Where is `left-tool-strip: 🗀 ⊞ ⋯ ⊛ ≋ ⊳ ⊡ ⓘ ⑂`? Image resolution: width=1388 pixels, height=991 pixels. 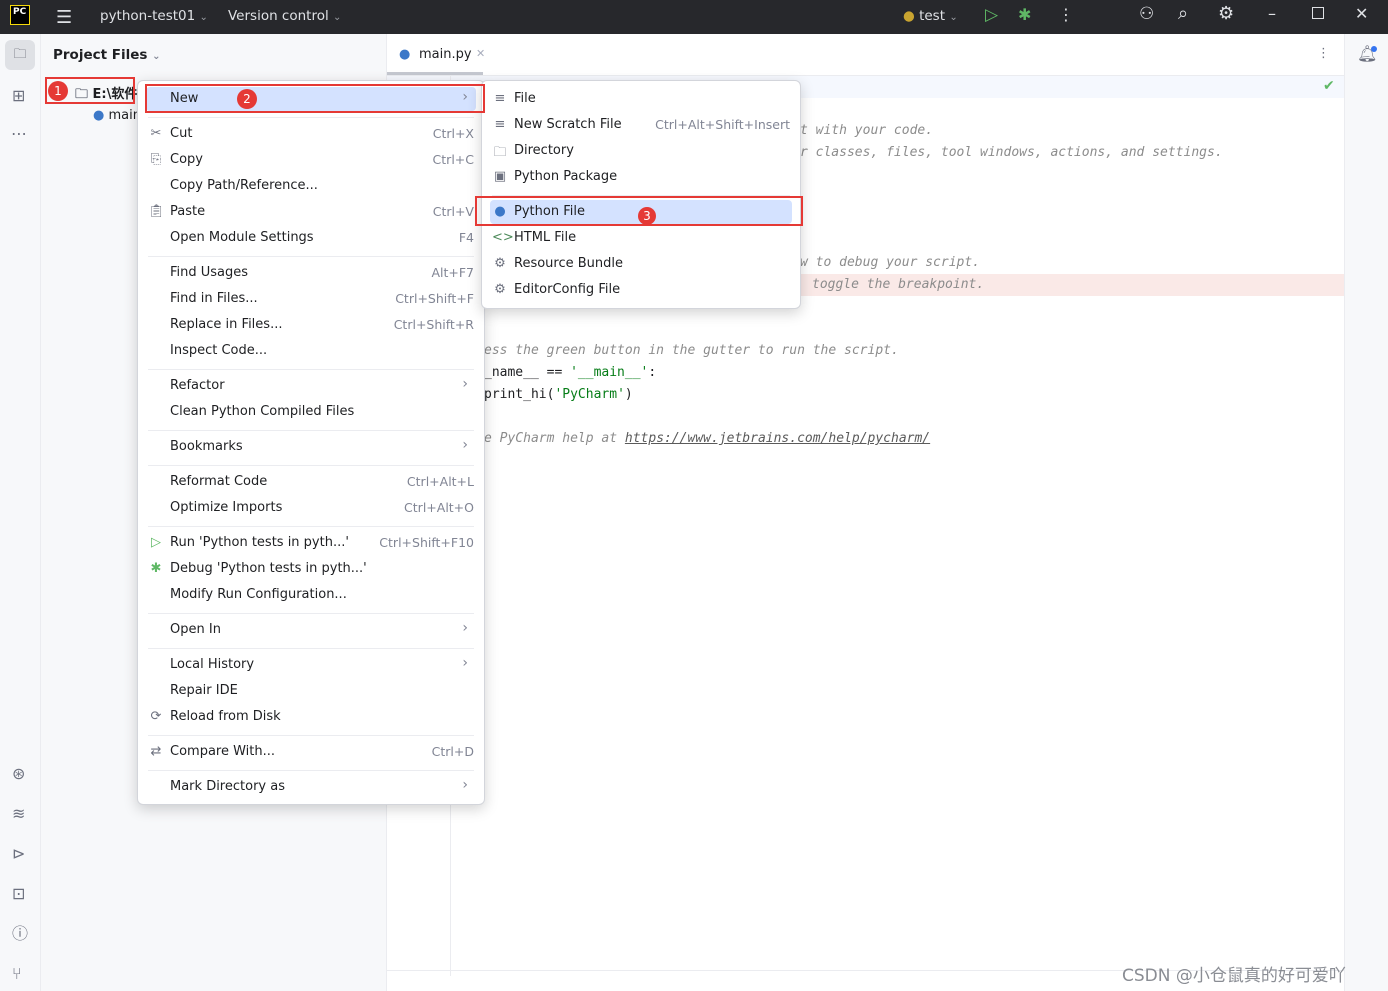 left-tool-strip: 🗀 ⊞ ⋯ ⊛ ≋ ⊳ ⊡ ⓘ ⑂ is located at coordinates (20, 512).